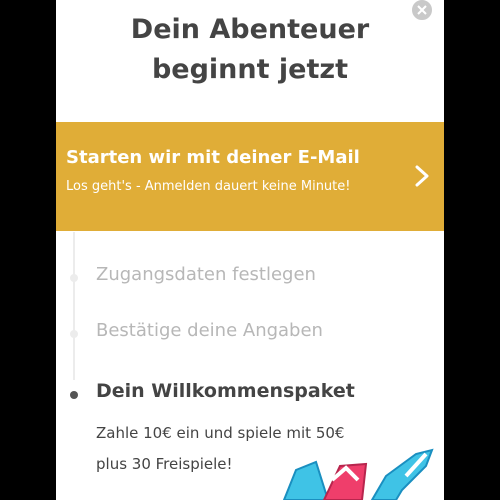 This screenshot has width=500, height=500. I want to click on promo-arrows-illustration, so click(360, 470).